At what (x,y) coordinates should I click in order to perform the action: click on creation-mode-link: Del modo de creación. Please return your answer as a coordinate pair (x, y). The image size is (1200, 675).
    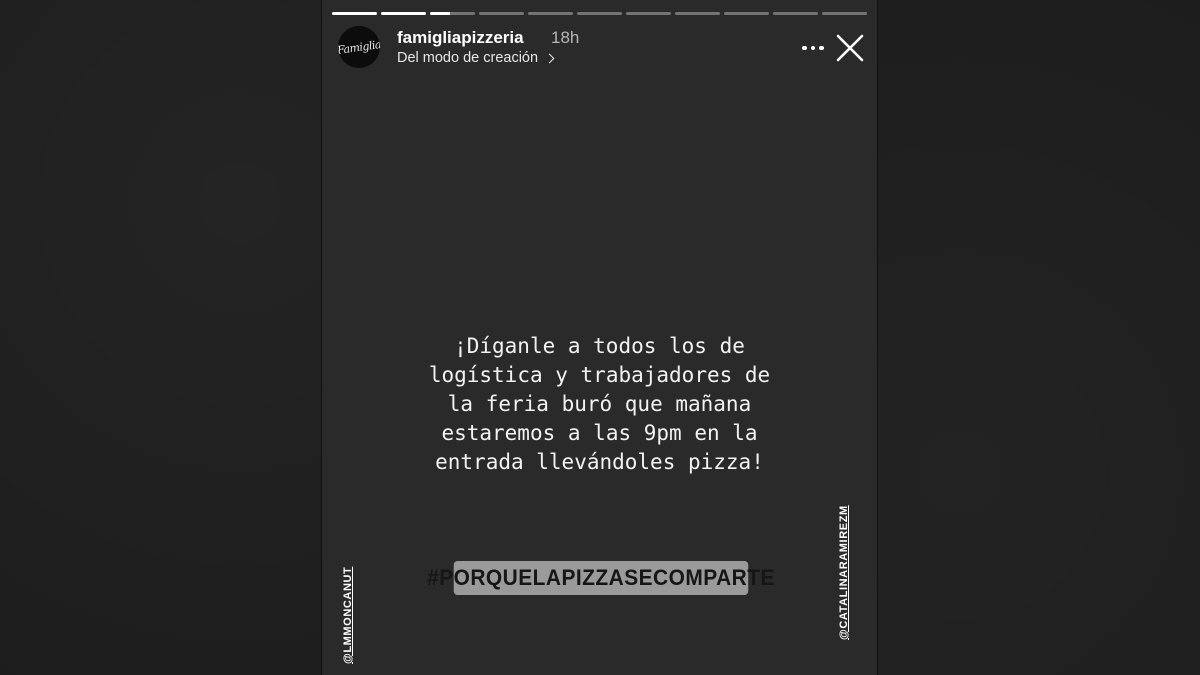
    Looking at the image, I should click on (476, 58).